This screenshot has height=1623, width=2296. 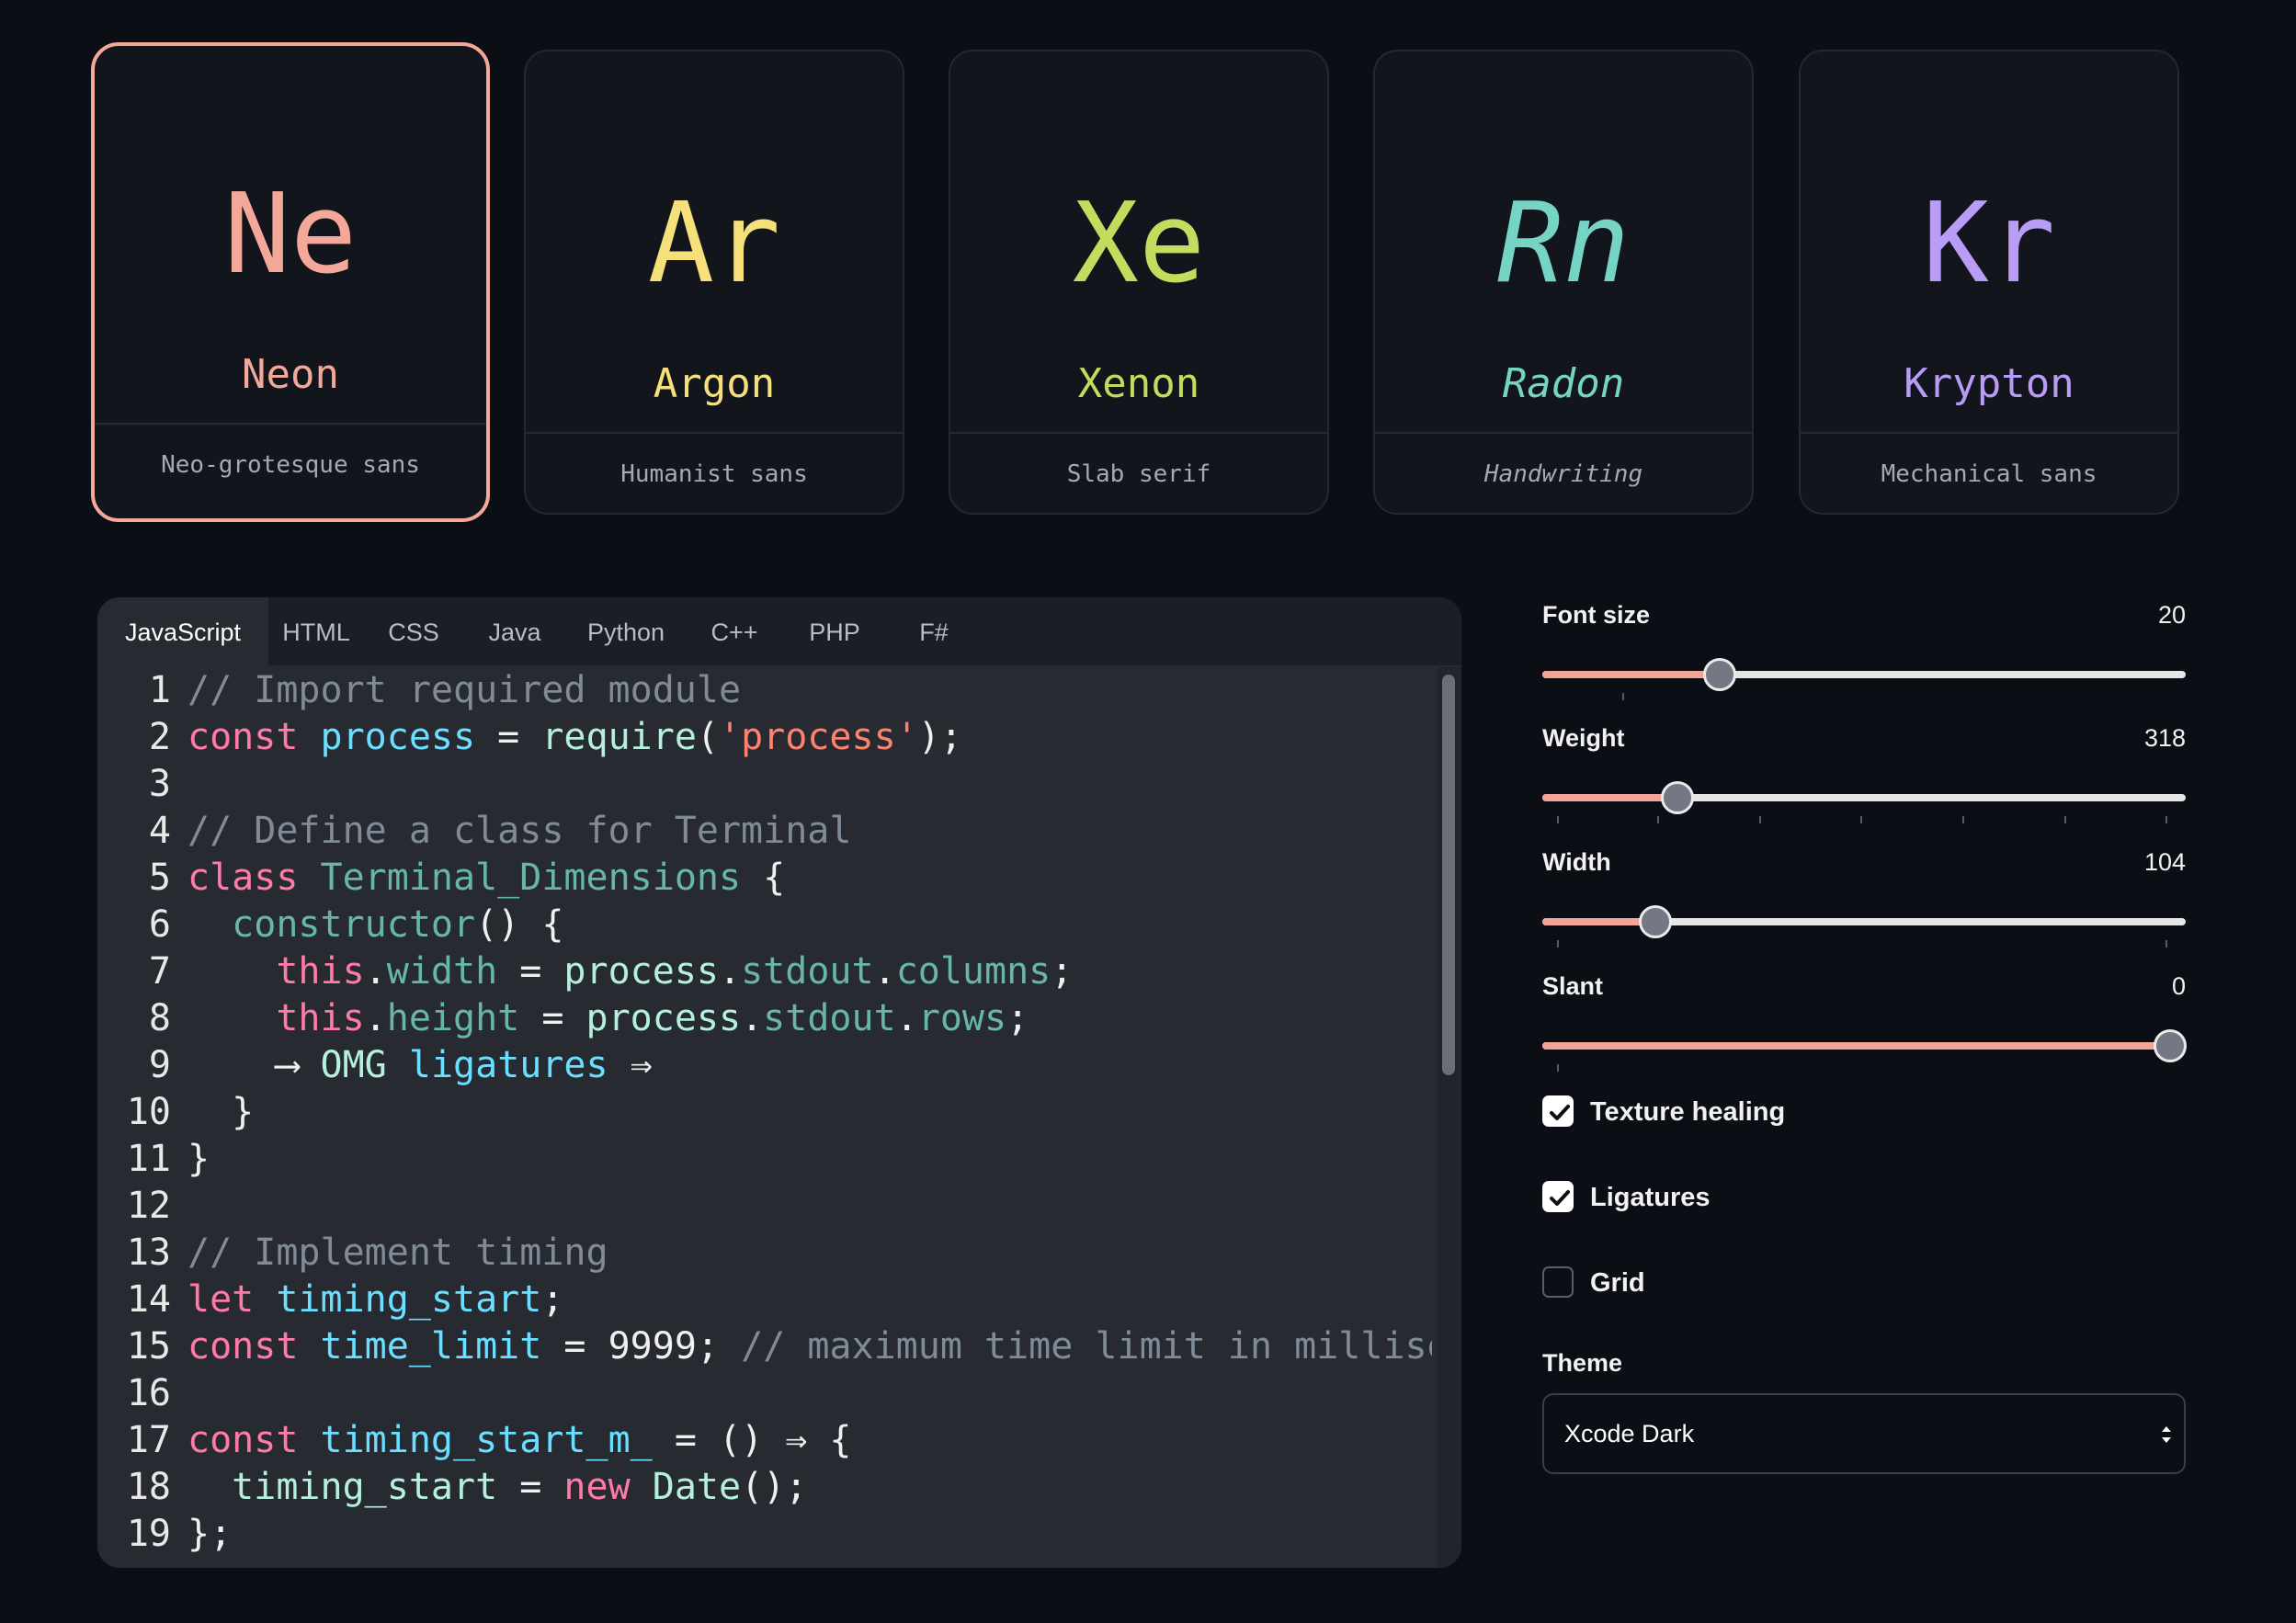 What do you see at coordinates (149, 1159) in the screenshot?
I see `line-number: 11` at bounding box center [149, 1159].